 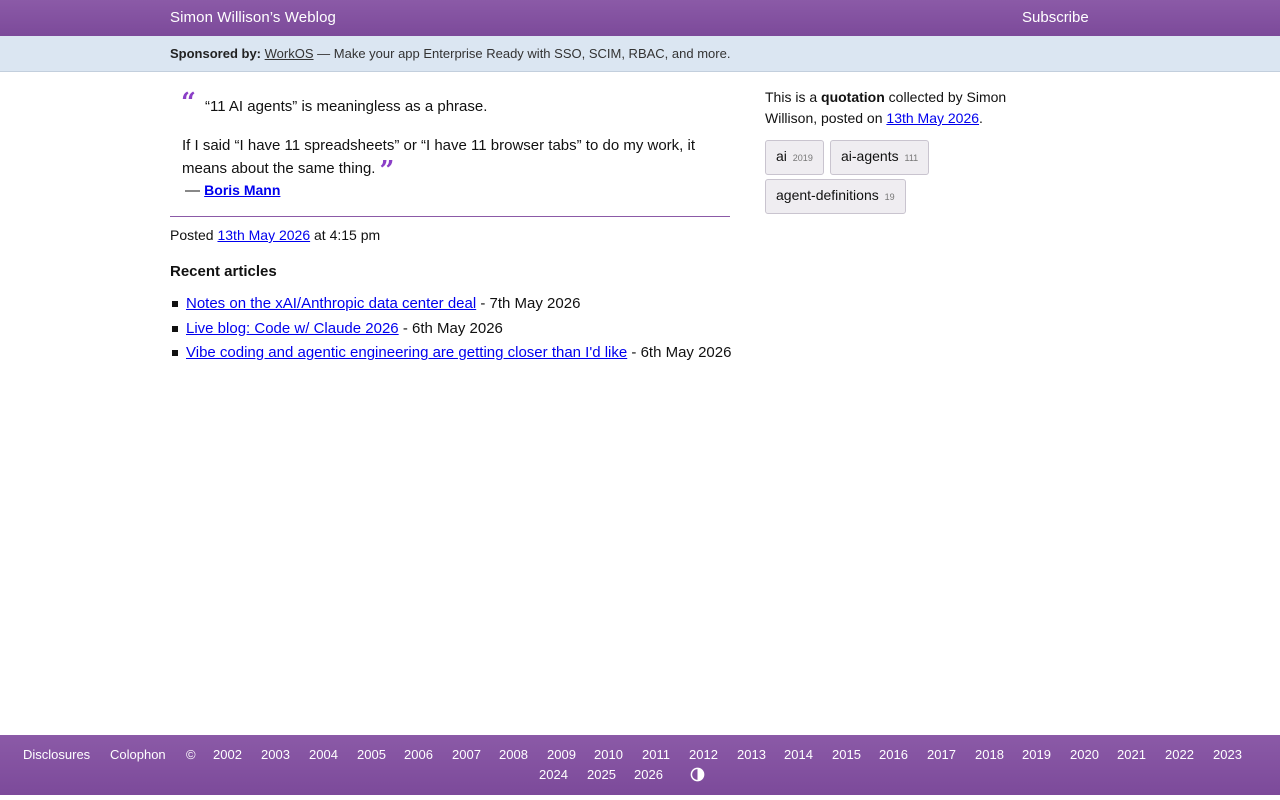 I want to click on footer-year-link: 2005, so click(x=371, y=754).